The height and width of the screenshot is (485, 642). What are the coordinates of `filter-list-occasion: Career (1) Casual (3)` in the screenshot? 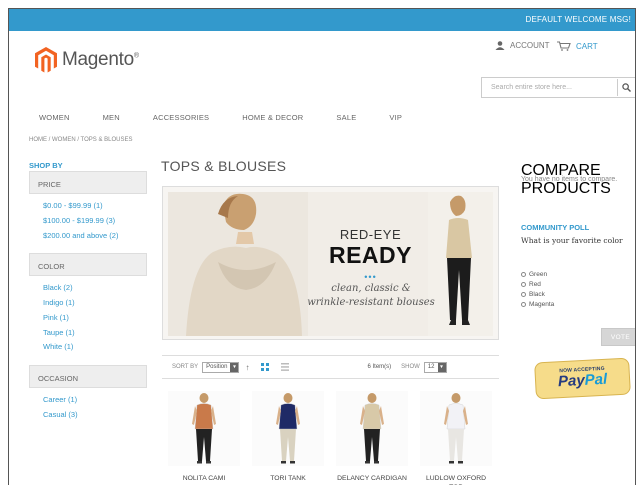 It's located at (88, 410).